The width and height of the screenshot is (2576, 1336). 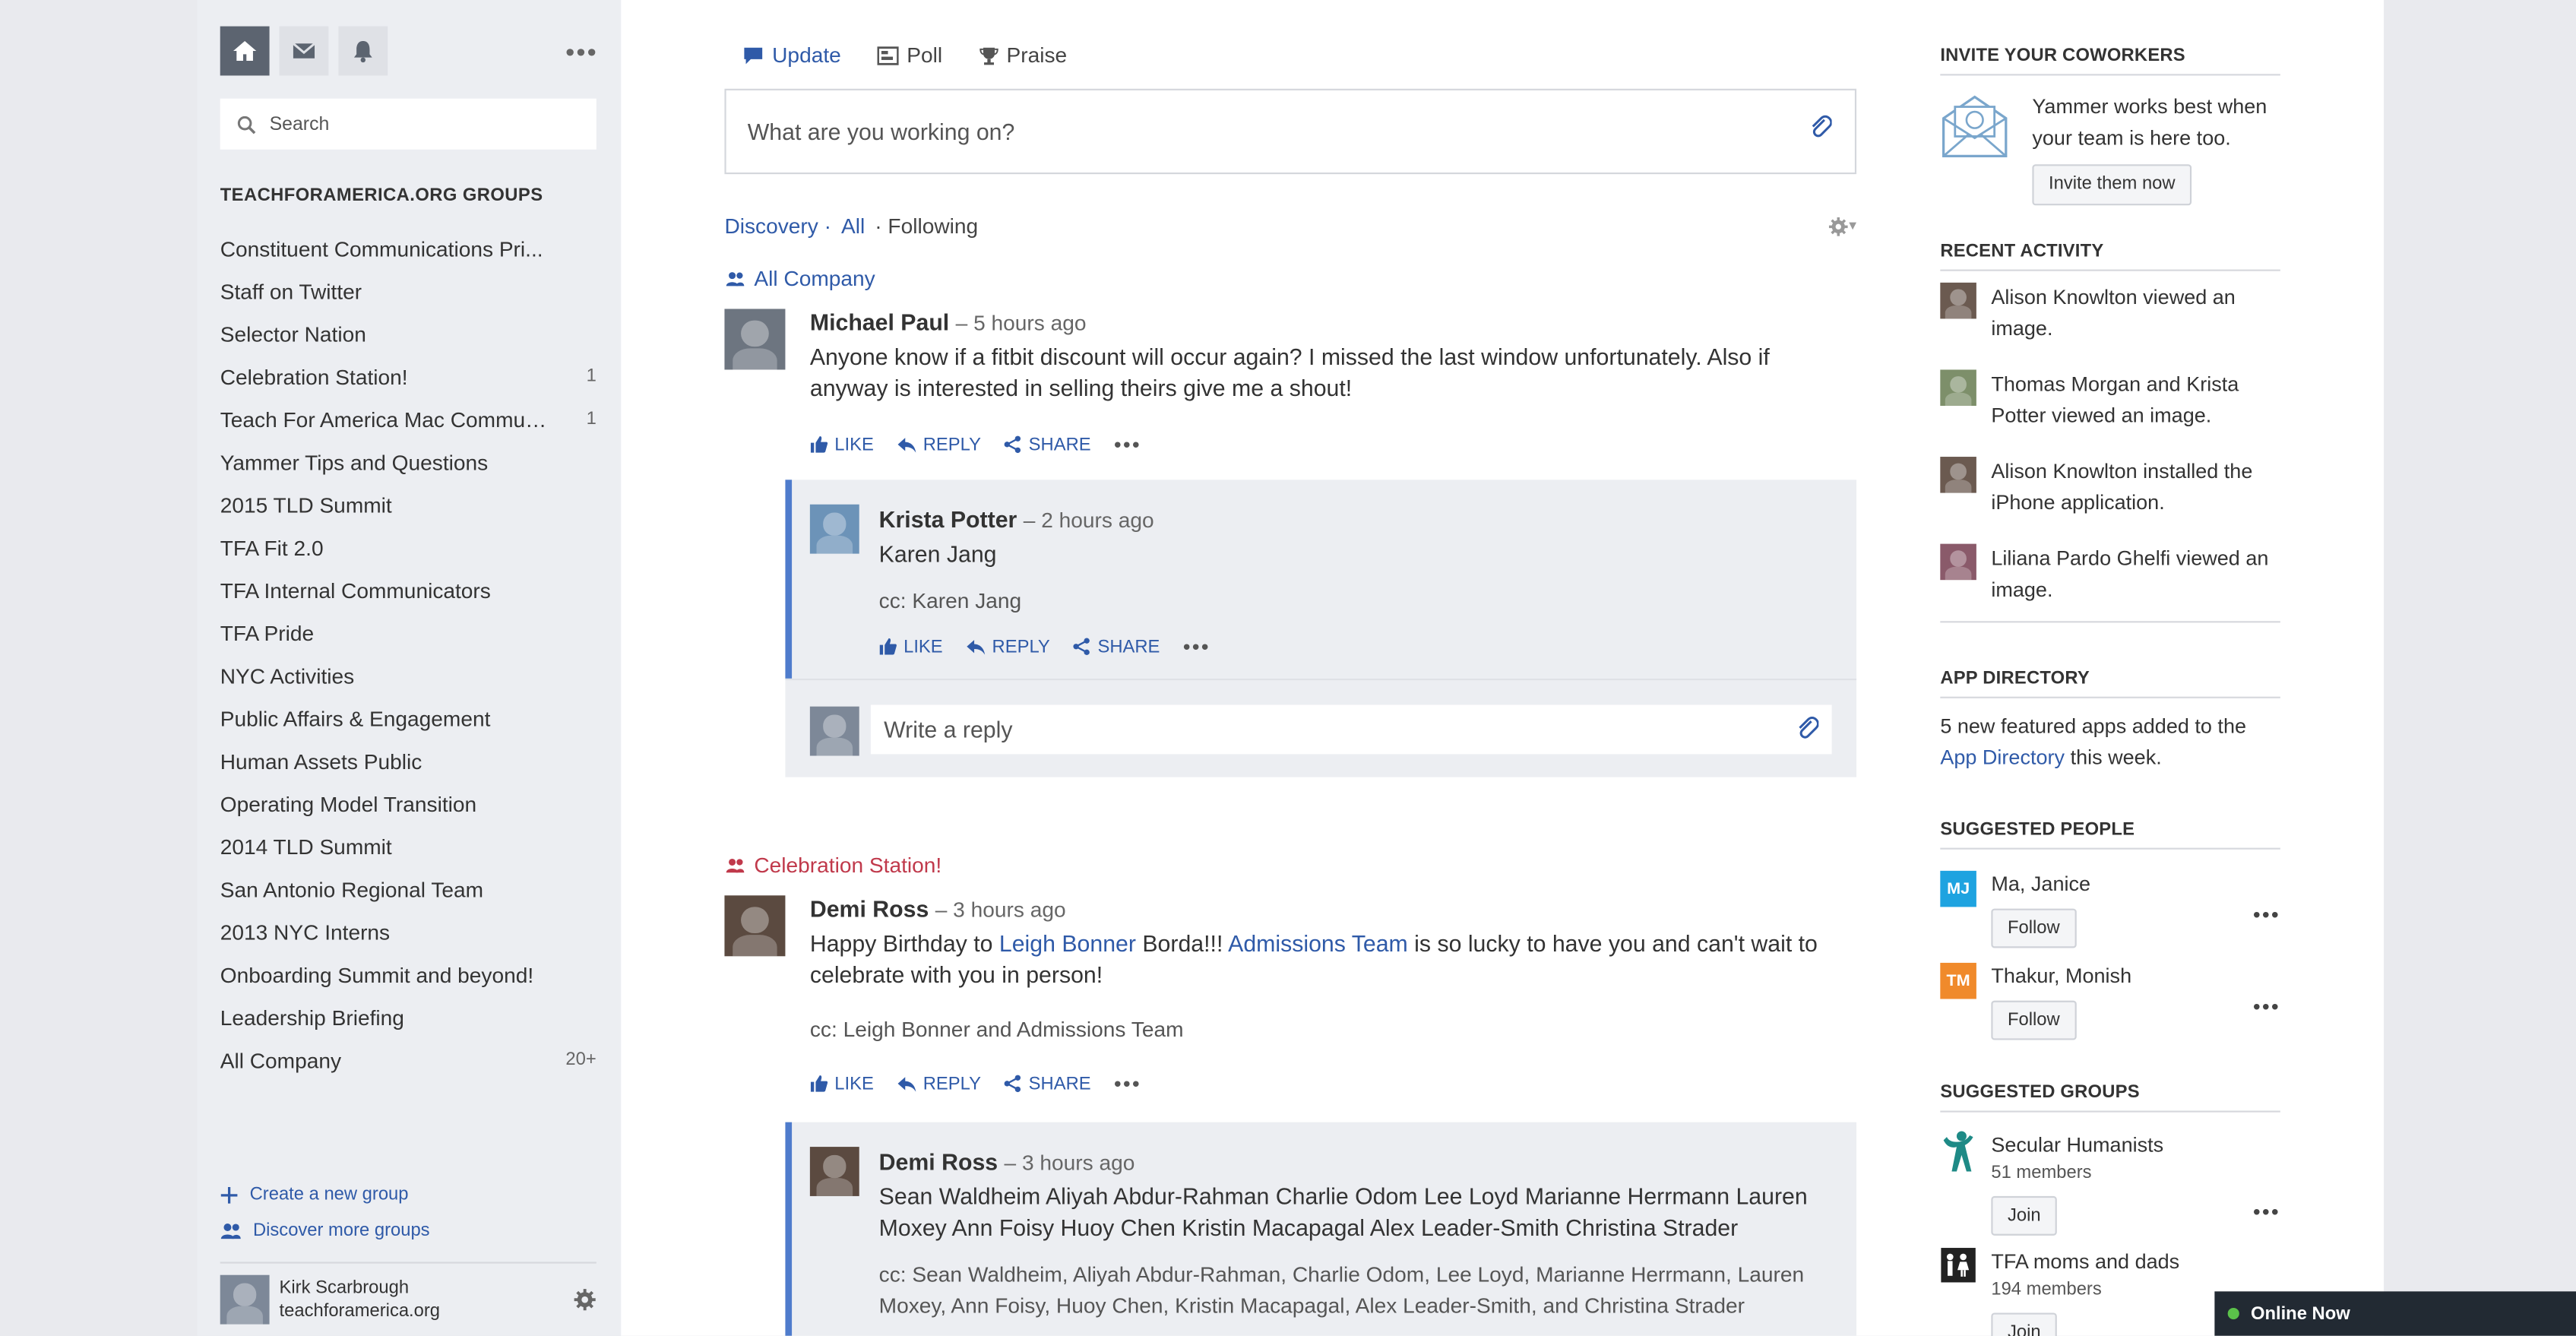 What do you see at coordinates (409, 461) in the screenshot?
I see `sidebar-group-item: Yammer Tips and Questions` at bounding box center [409, 461].